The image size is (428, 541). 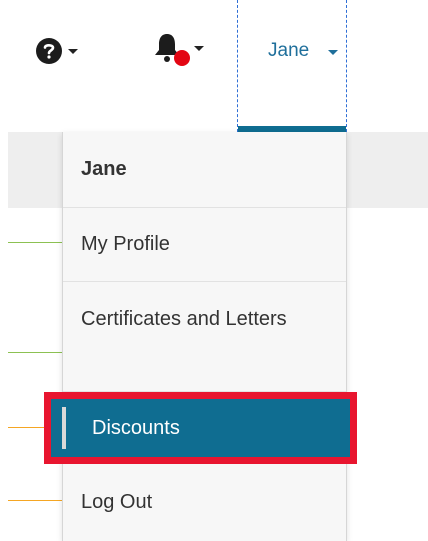 I want to click on user-menu-label: Jane, so click(x=289, y=50).